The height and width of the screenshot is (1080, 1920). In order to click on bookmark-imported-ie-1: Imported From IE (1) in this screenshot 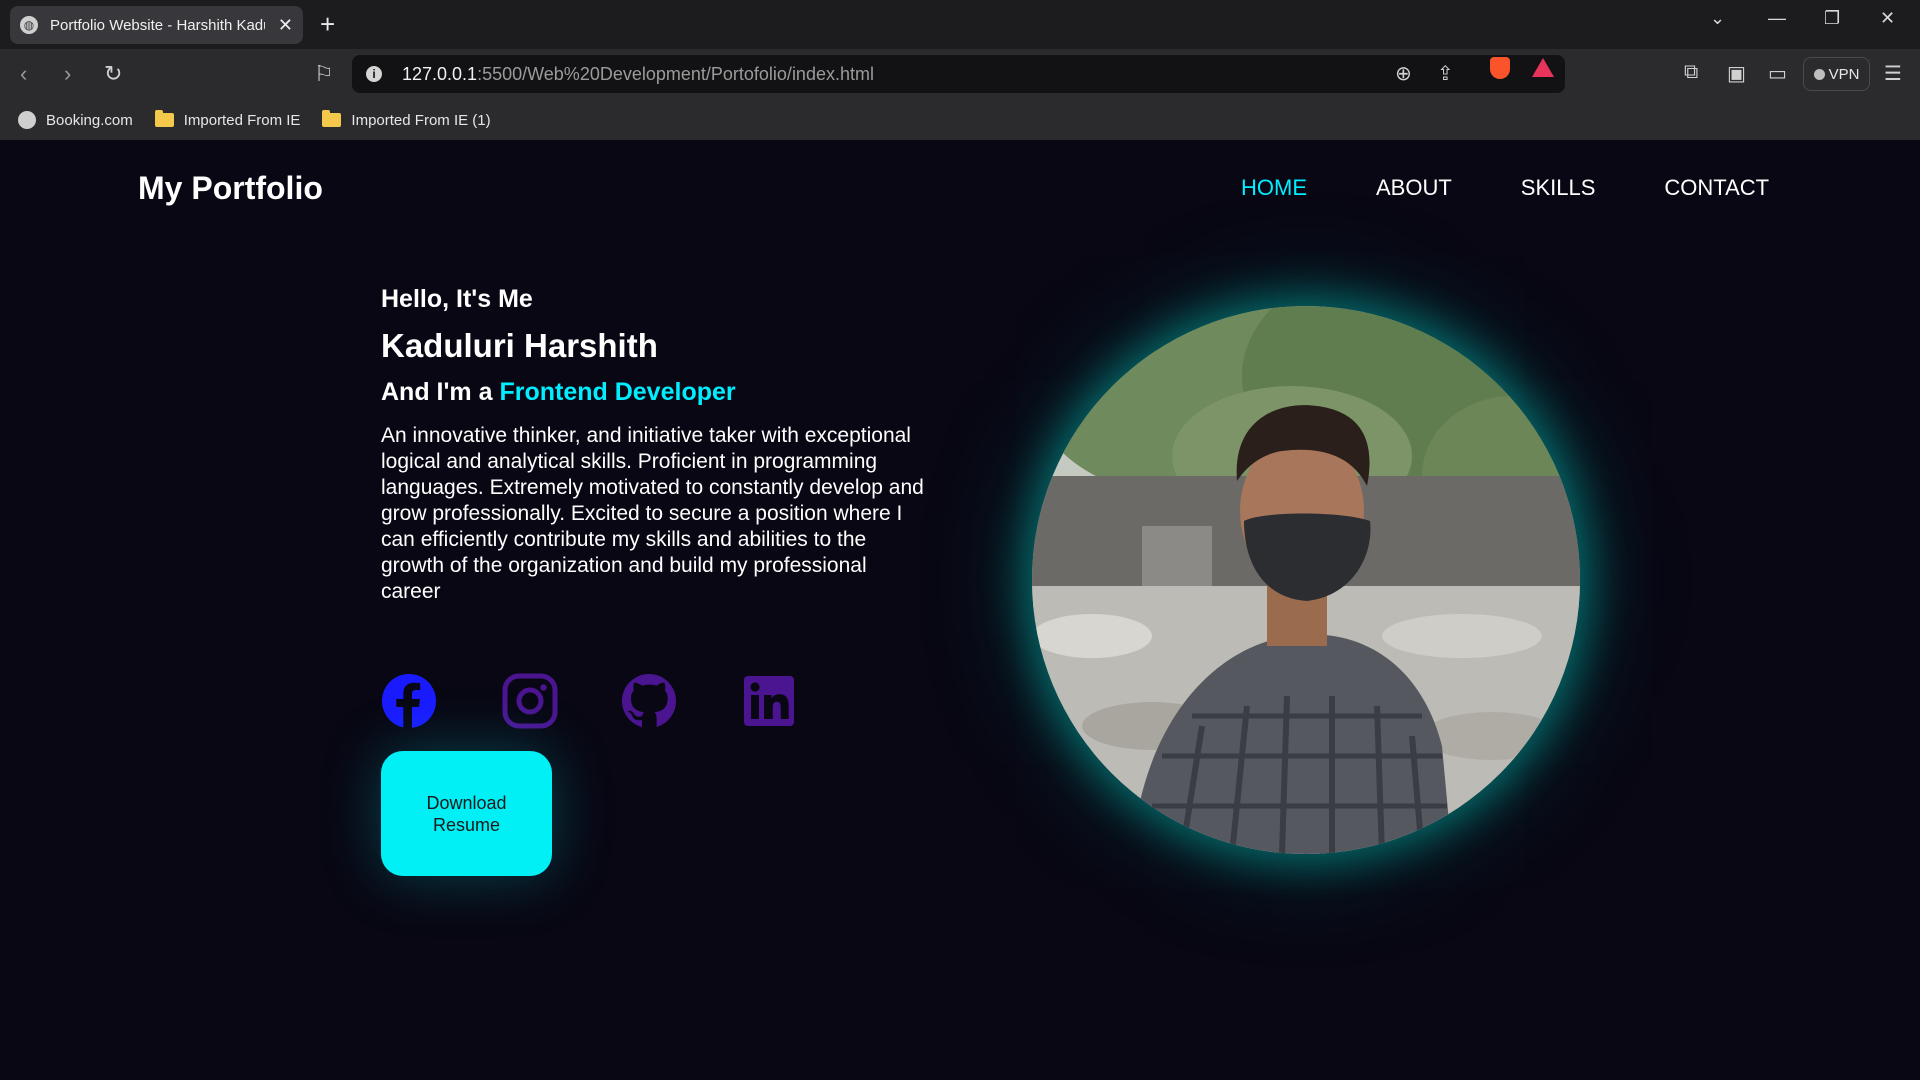, I will do `click(406, 119)`.